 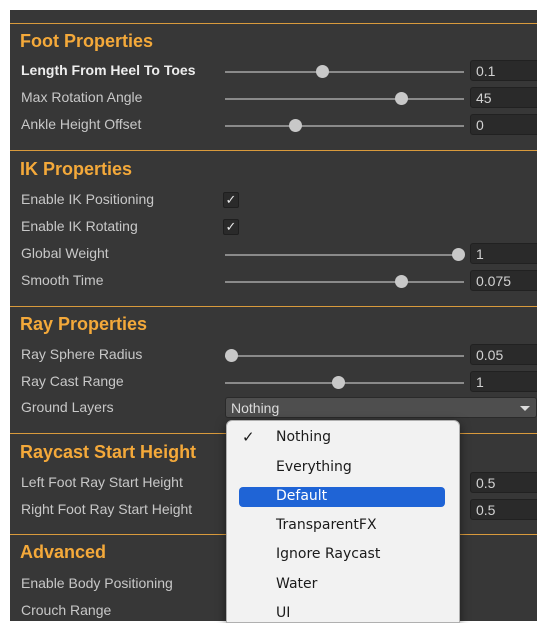 I want to click on section-title-foot: Foot Properties, so click(x=87, y=41).